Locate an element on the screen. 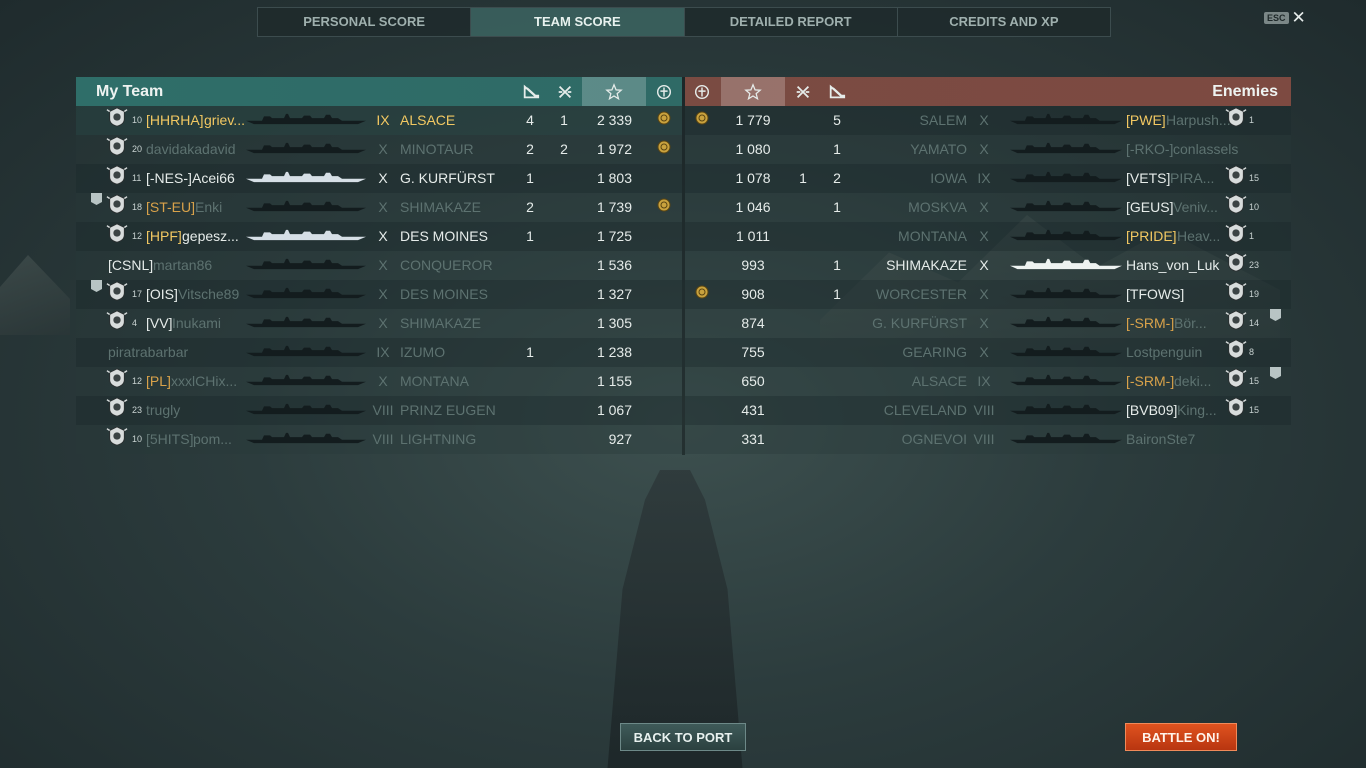 This screenshot has width=1366, height=768. ship-name: IZUMO is located at coordinates (423, 352).